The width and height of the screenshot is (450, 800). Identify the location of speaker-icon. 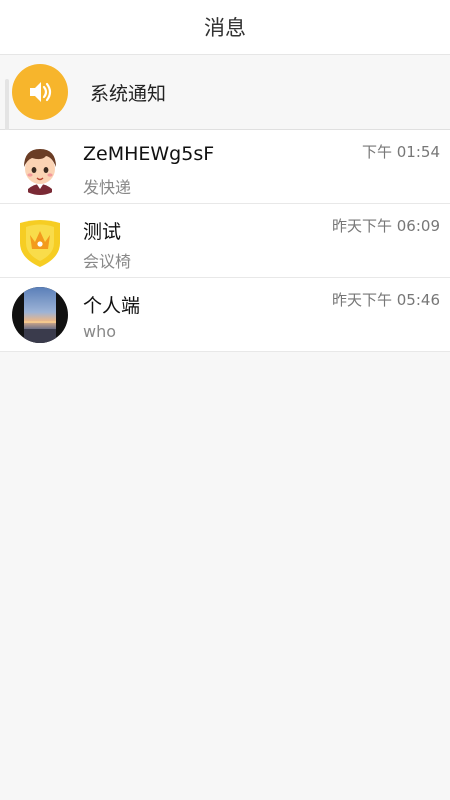
(40, 92).